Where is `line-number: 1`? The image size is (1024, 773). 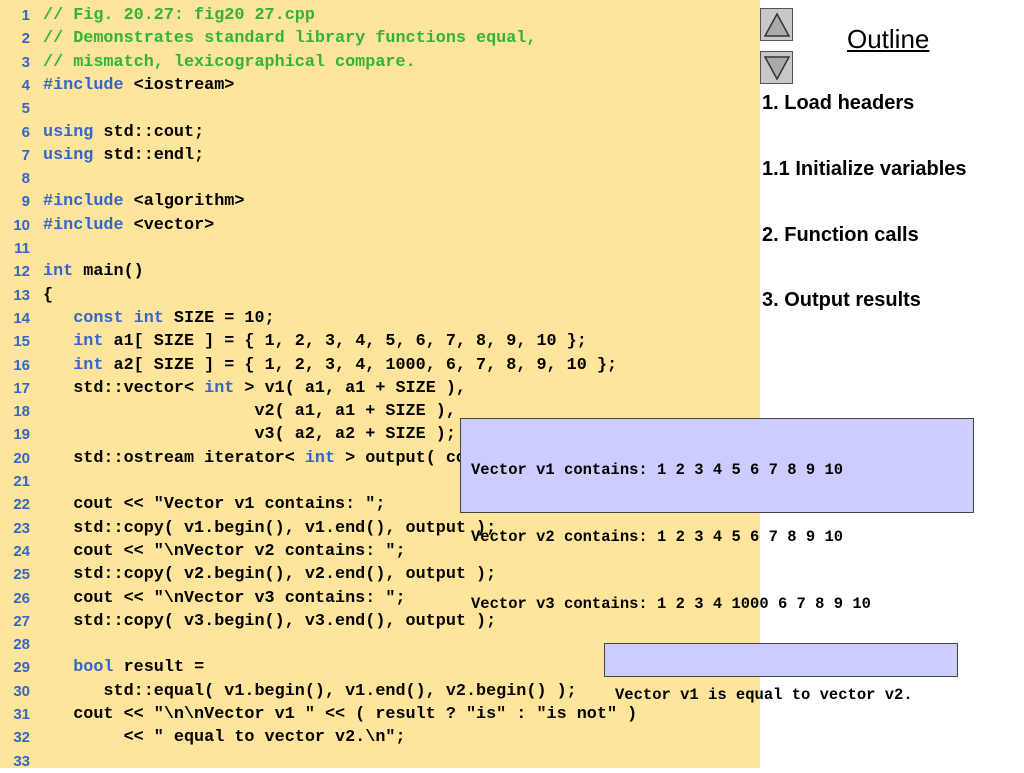 line-number: 1 is located at coordinates (25, 15).